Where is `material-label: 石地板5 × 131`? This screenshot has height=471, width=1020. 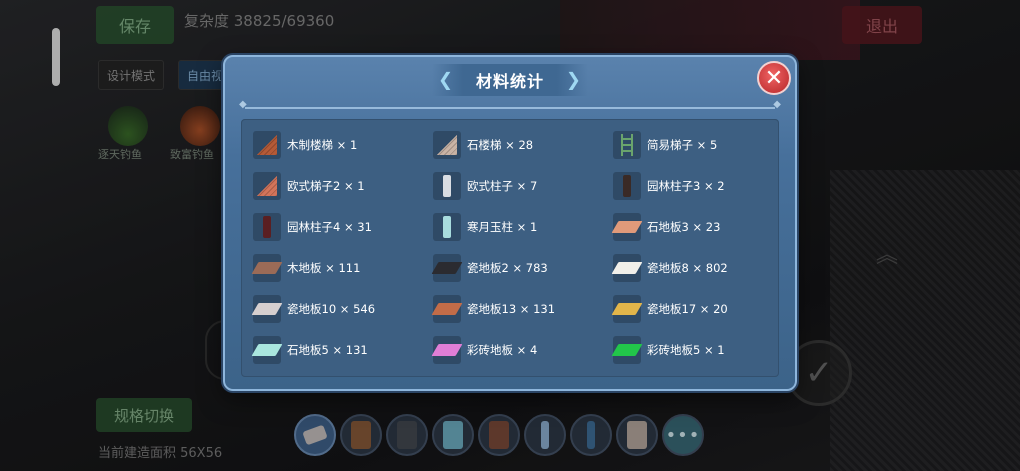
material-label: 石地板5 × 131 is located at coordinates (327, 350).